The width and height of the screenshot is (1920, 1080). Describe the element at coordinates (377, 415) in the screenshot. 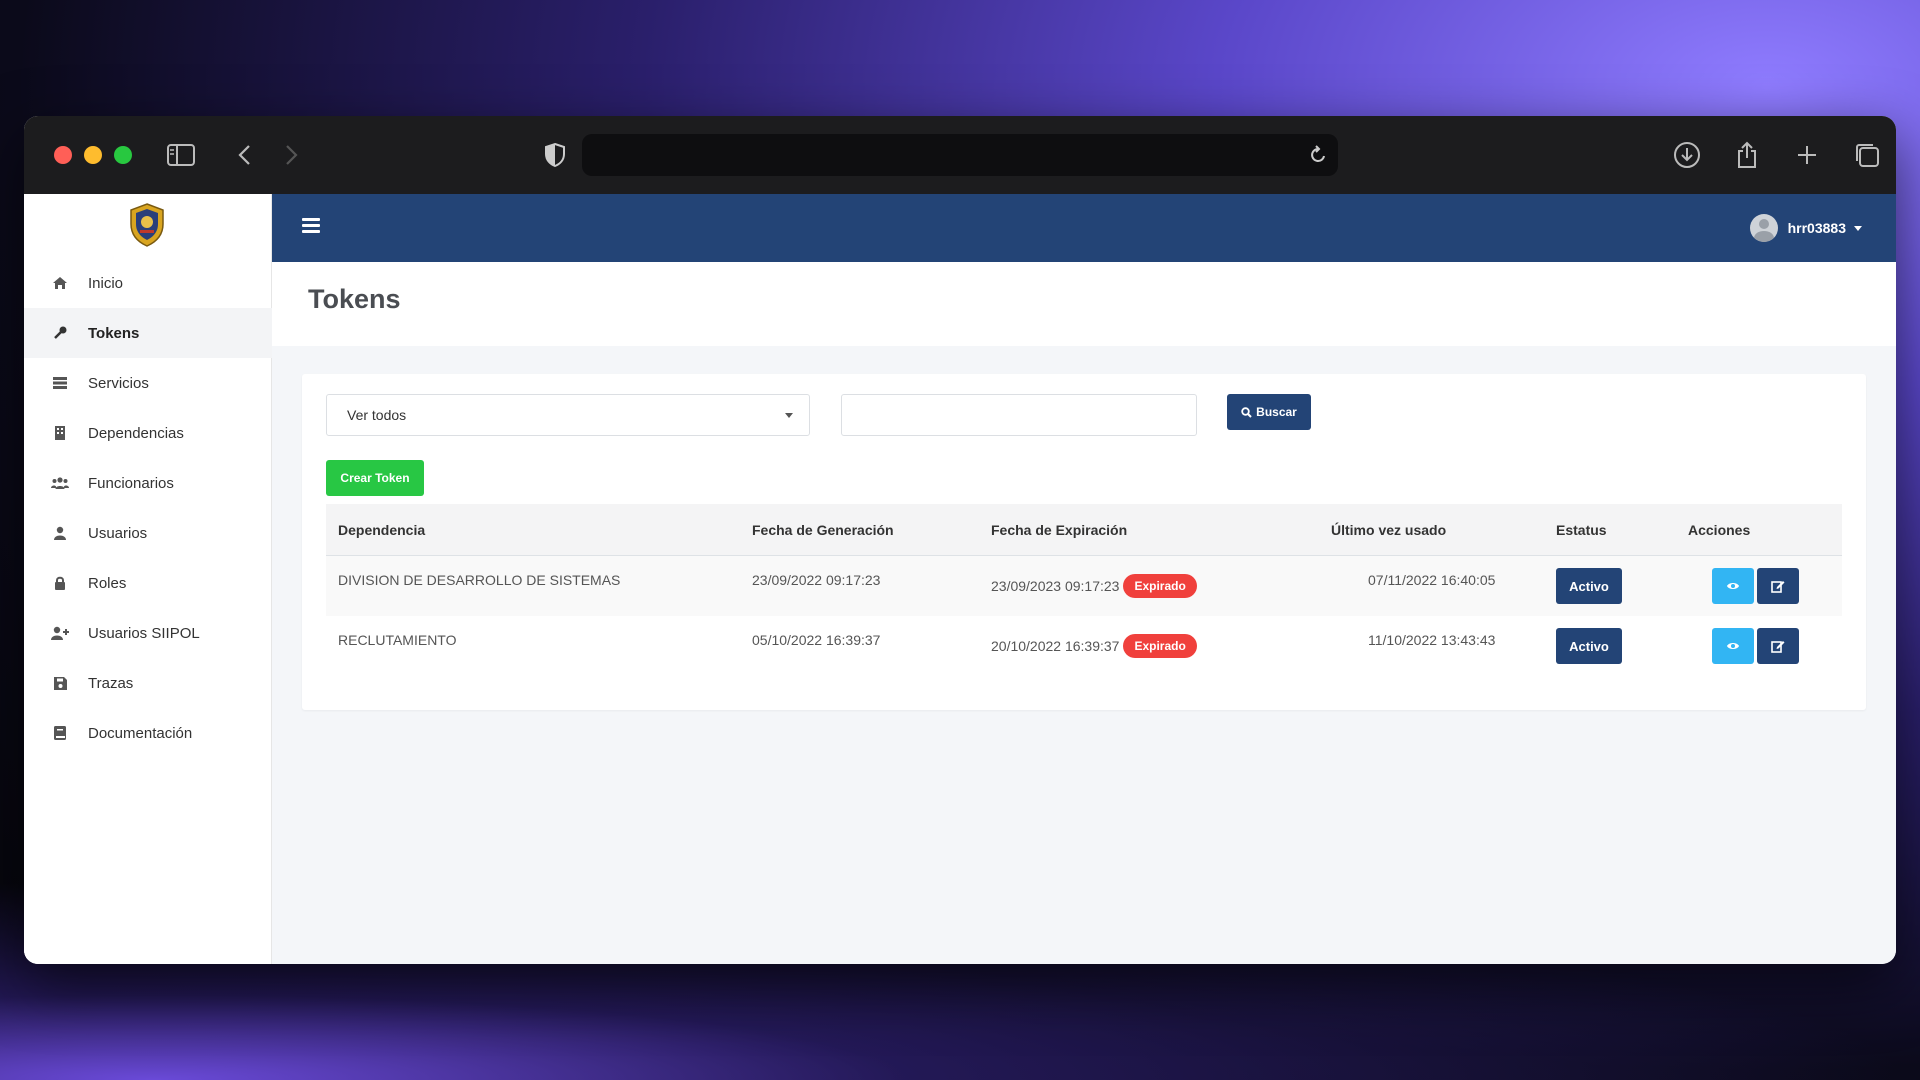

I see `filter-select-value: Ver todos` at that location.